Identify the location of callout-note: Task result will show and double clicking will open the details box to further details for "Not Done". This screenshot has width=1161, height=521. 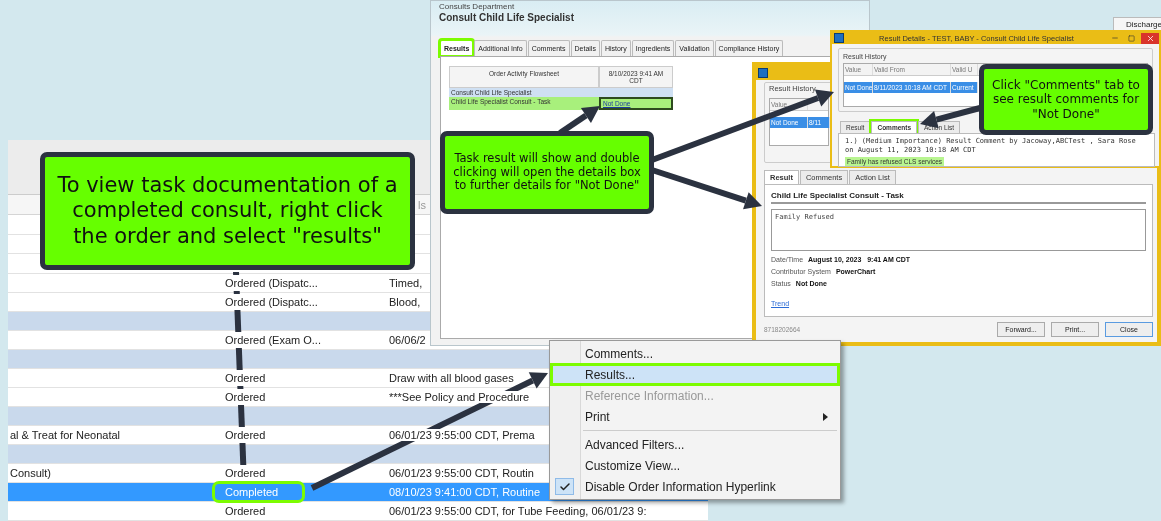
(547, 172).